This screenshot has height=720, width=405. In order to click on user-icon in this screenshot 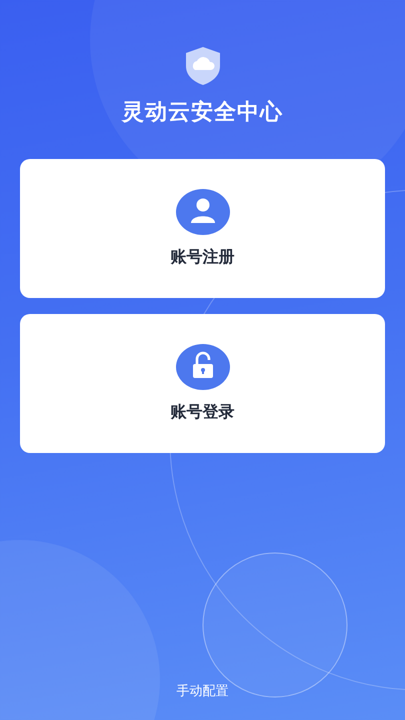, I will do `click(203, 211)`.